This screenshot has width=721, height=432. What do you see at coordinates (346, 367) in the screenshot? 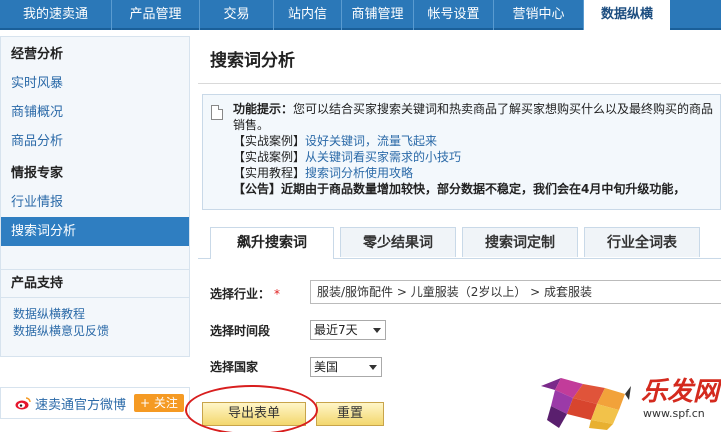
I see `country-select: 美国` at bounding box center [346, 367].